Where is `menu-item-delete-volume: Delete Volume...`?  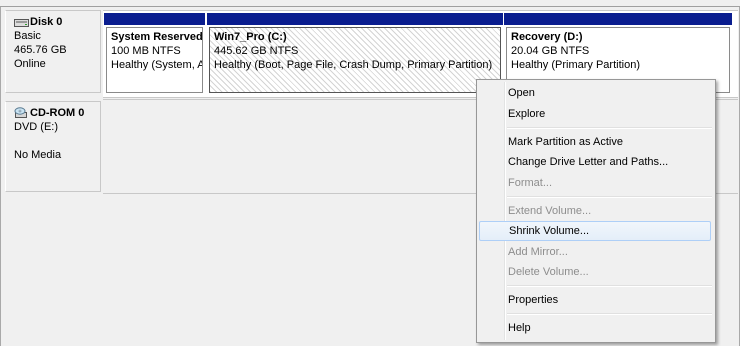 menu-item-delete-volume: Delete Volume... is located at coordinates (595, 272).